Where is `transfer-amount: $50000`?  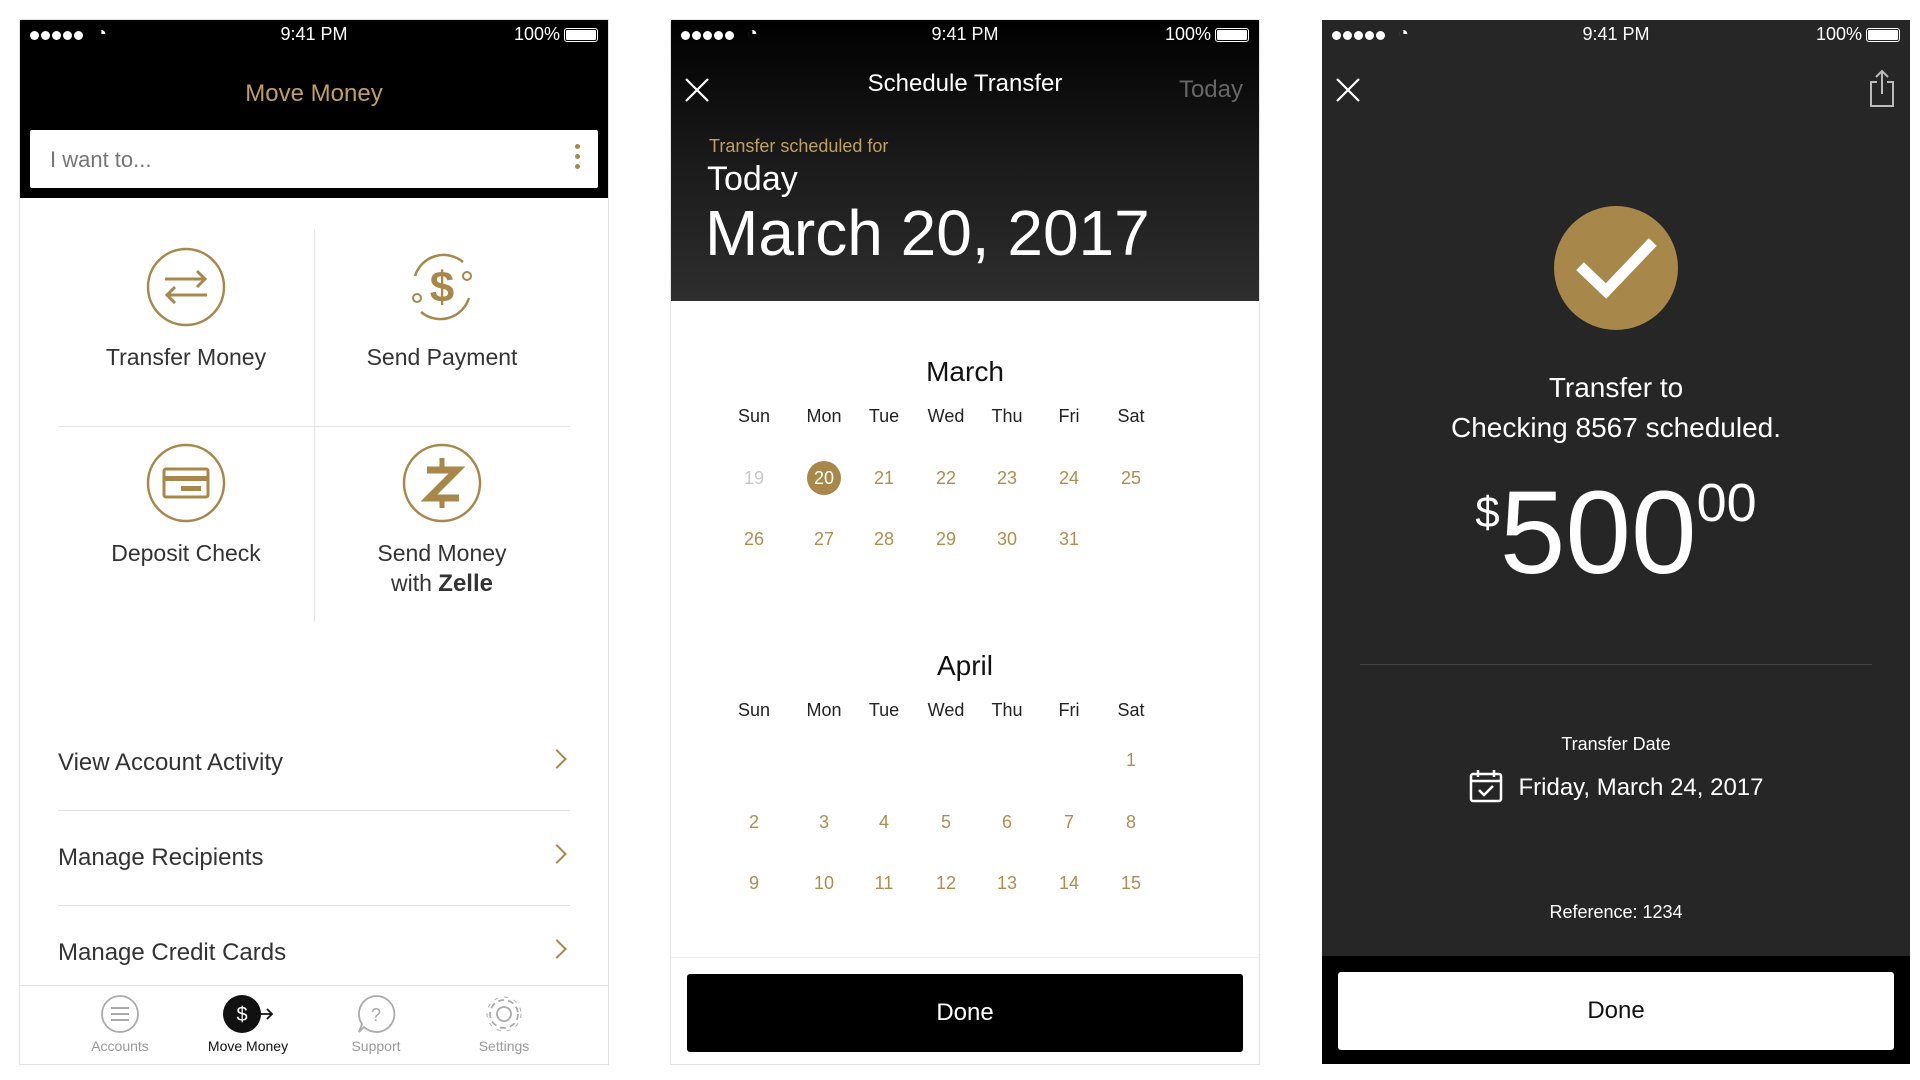 transfer-amount: $50000 is located at coordinates (1616, 532).